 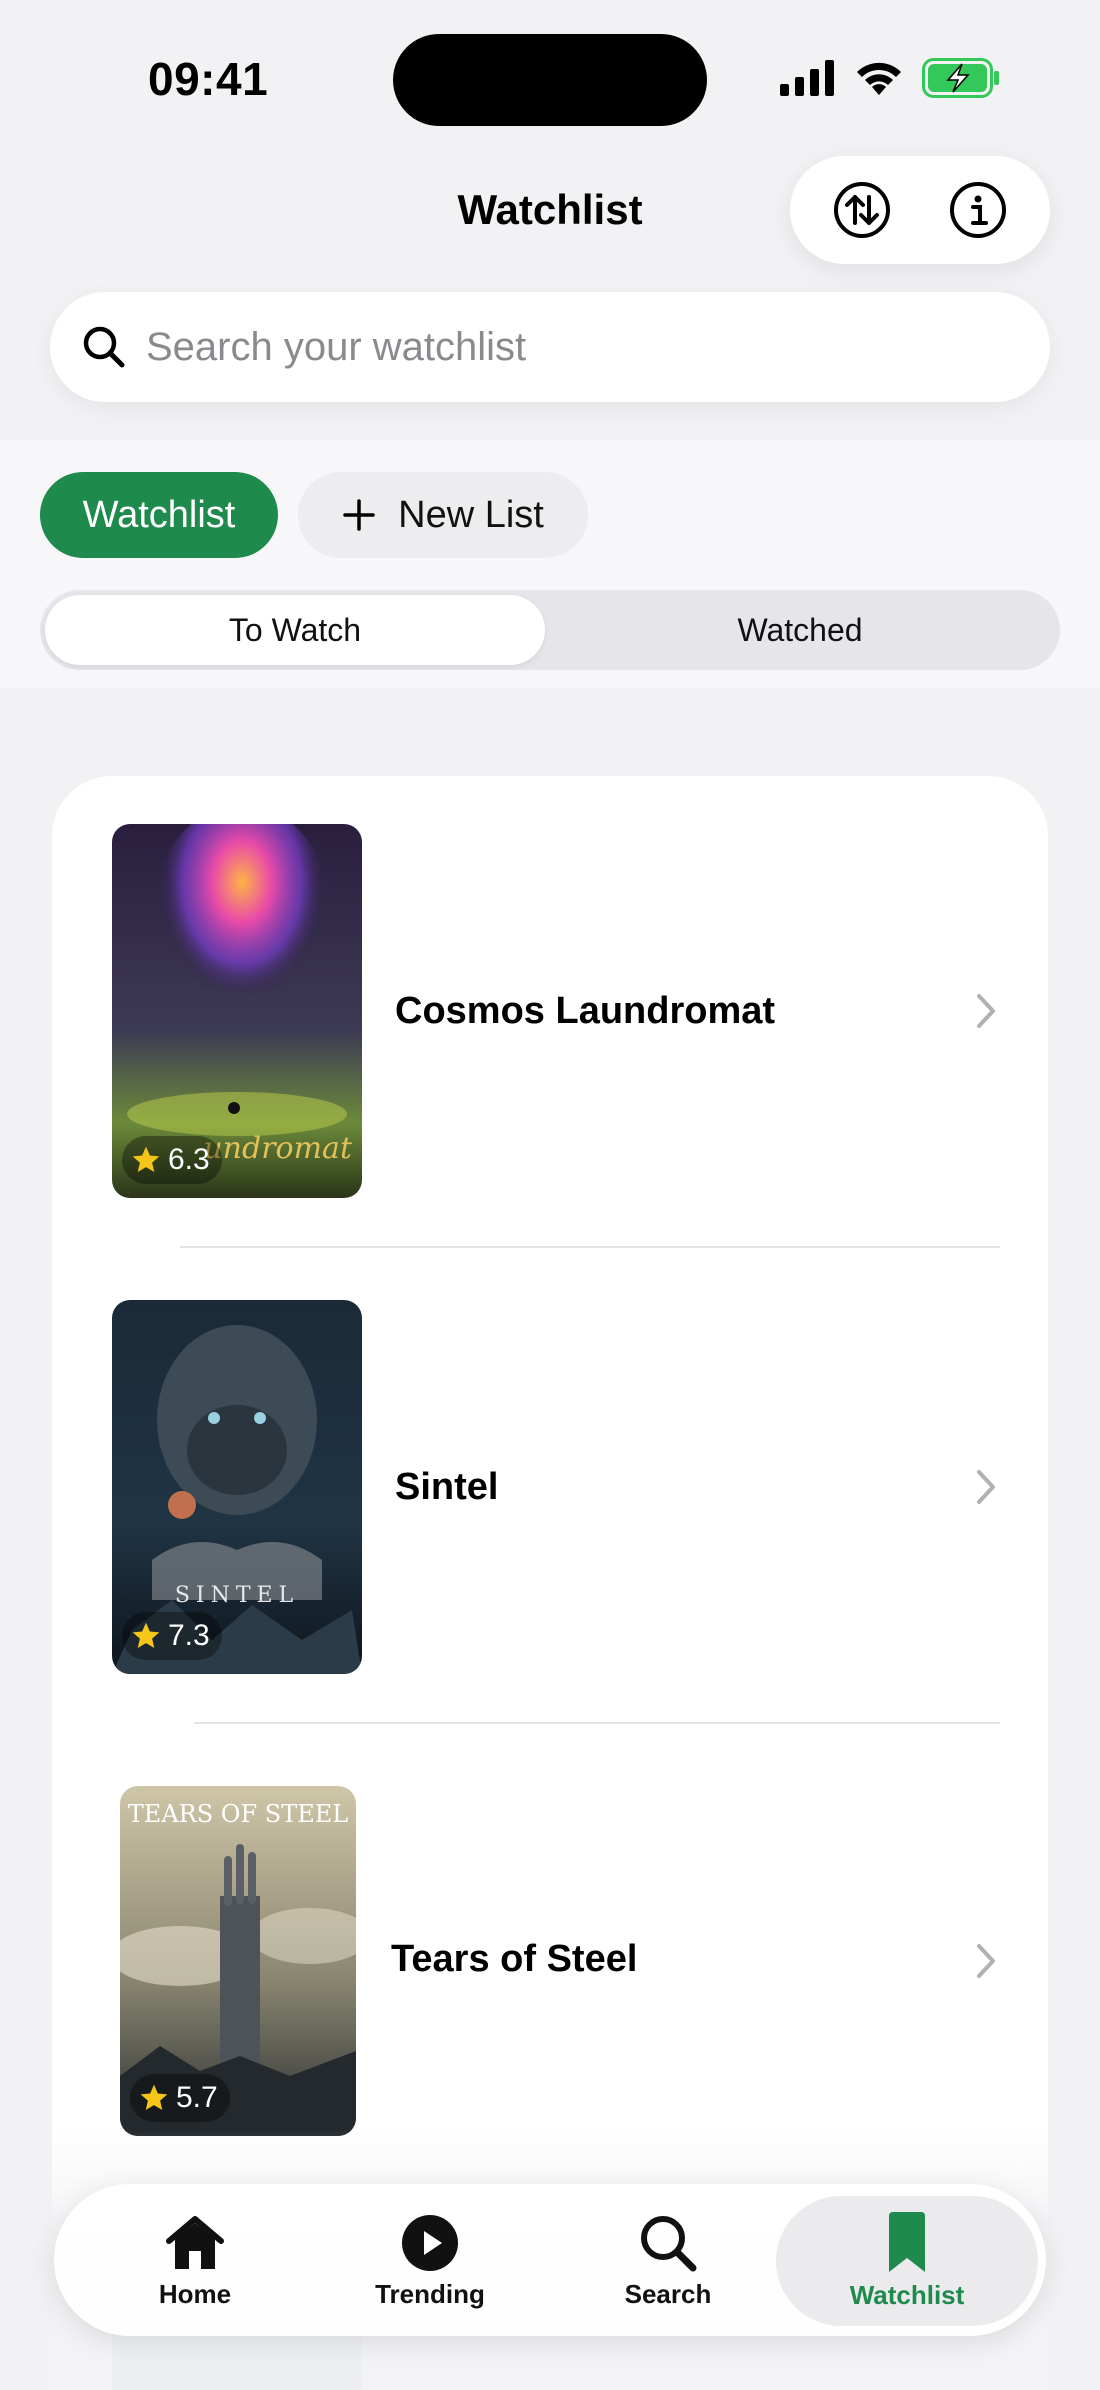 I want to click on movie-title: Tears of Steel, so click(x=514, y=1959).